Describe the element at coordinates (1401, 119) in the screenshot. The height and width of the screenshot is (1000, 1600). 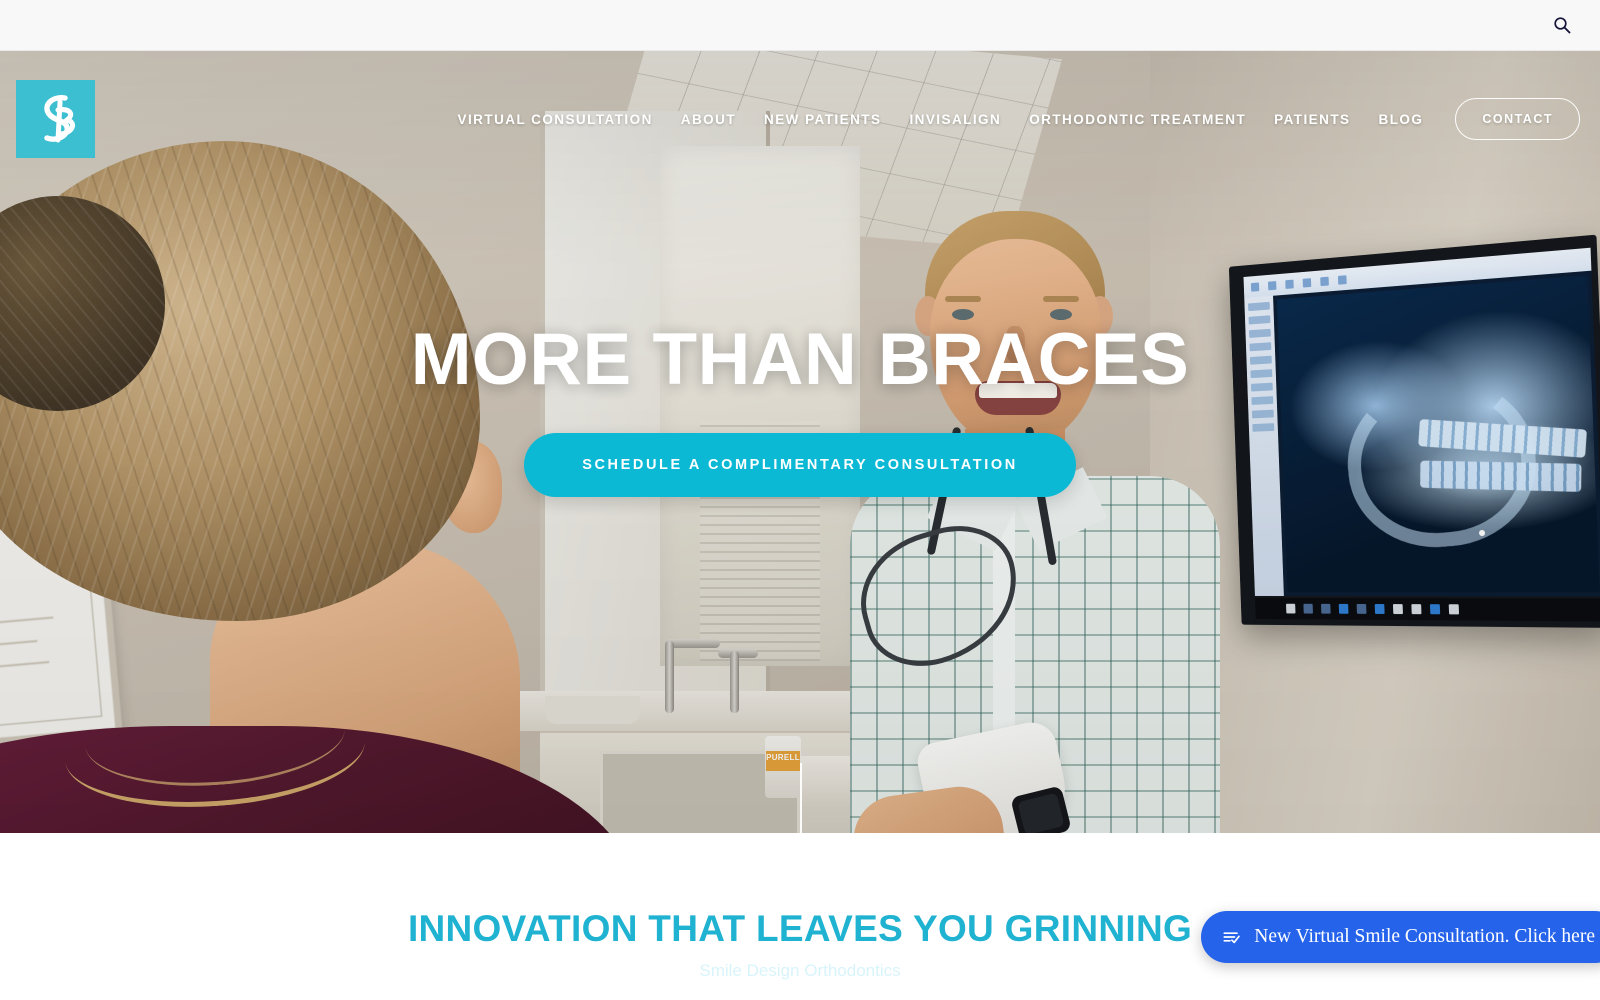
I see `nav-blog: BLOG` at that location.